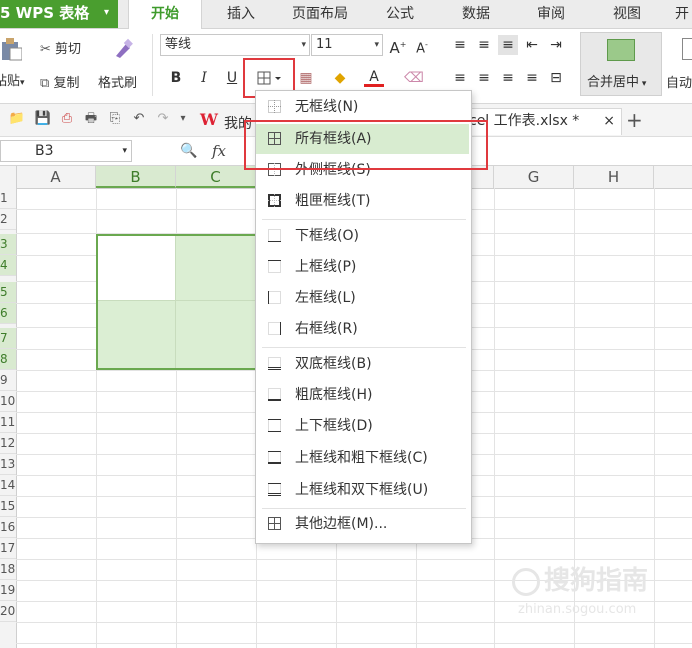  I want to click on undo-icon: ↶, so click(139, 119).